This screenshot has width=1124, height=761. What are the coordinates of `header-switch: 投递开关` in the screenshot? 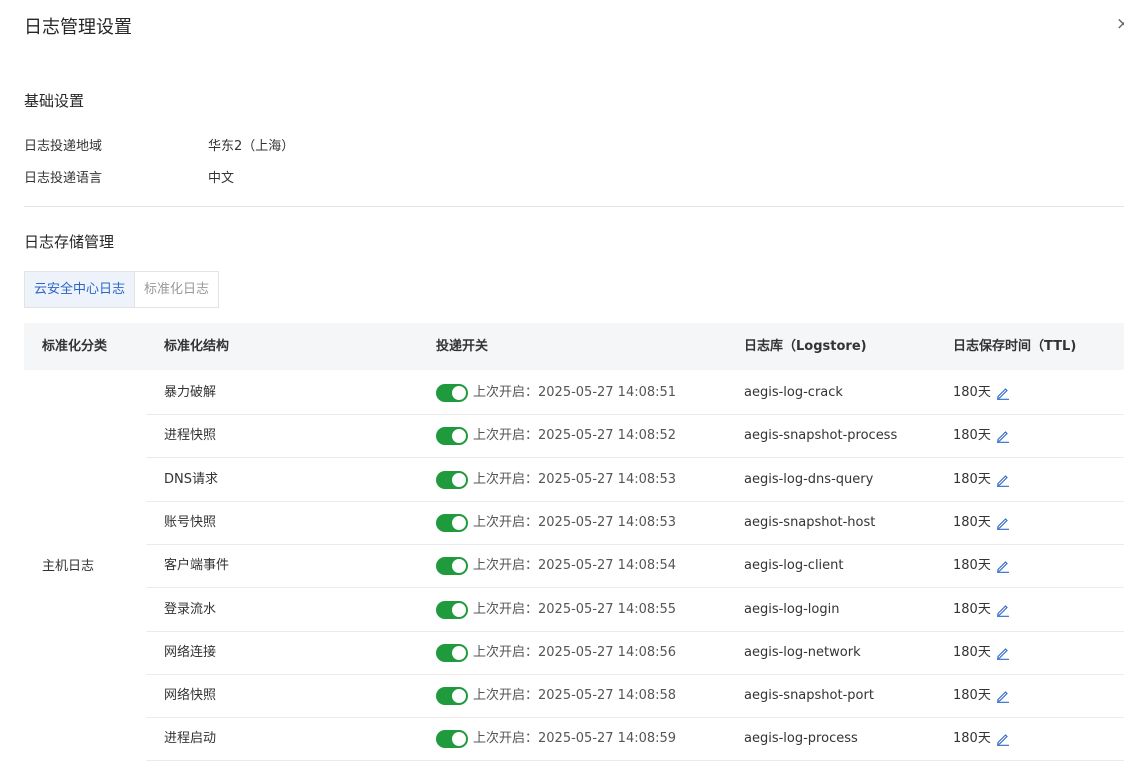 It's located at (462, 346).